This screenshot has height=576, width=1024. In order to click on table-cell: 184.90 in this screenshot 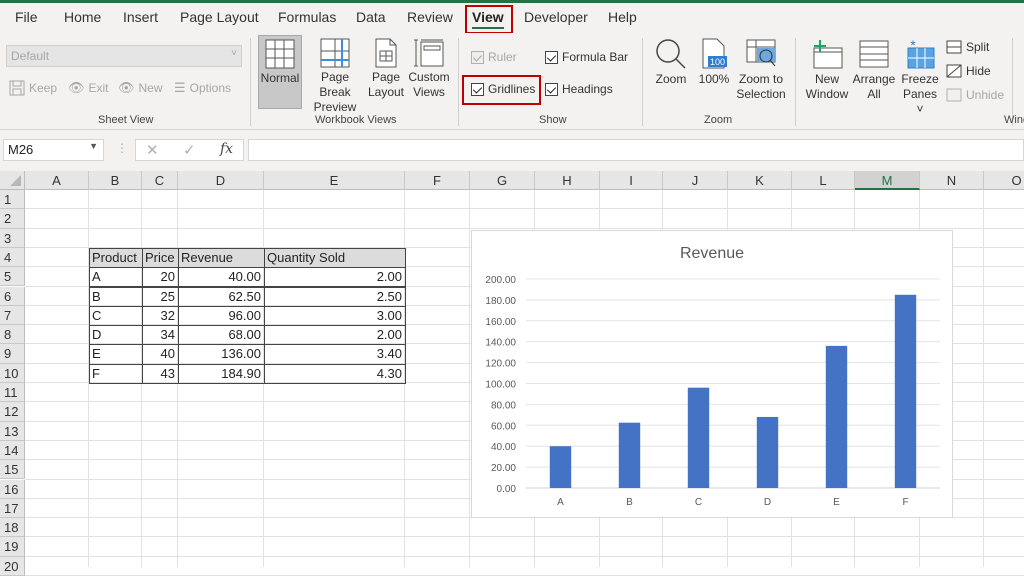, I will do `click(221, 373)`.